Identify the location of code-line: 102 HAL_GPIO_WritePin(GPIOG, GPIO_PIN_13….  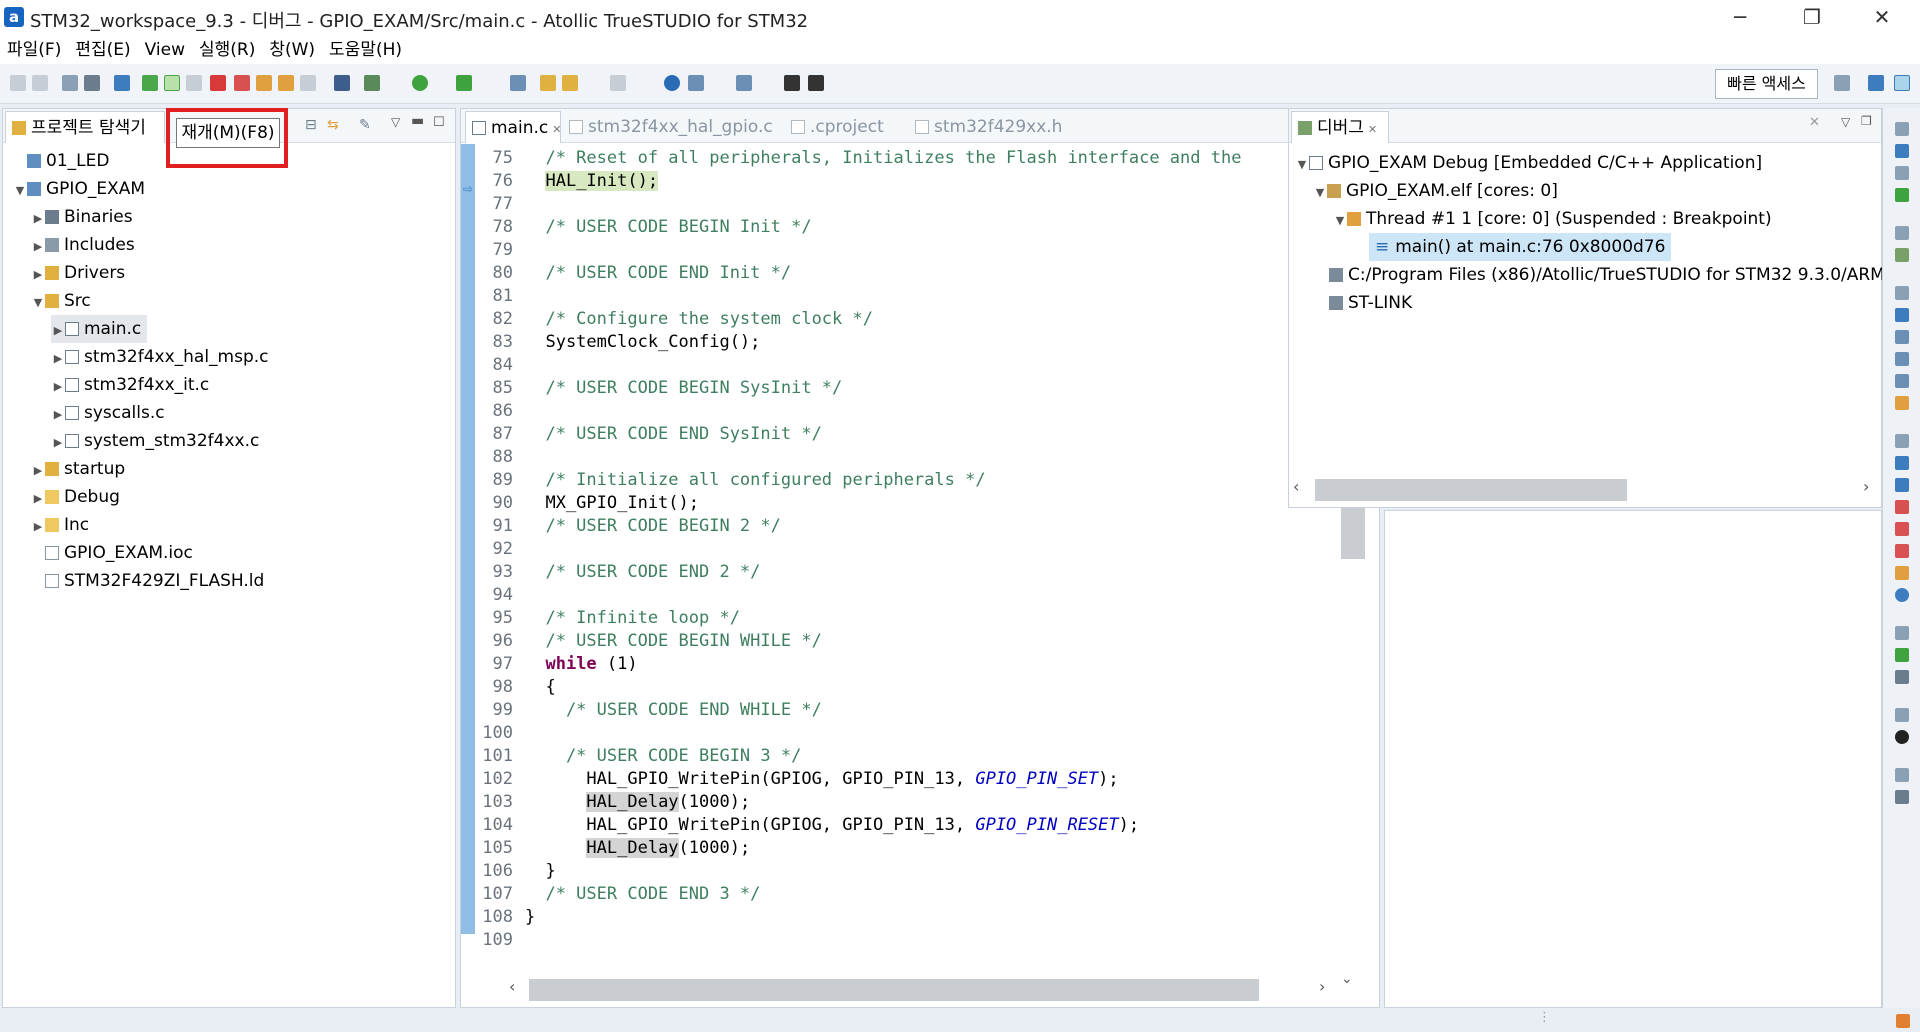
(796, 779).